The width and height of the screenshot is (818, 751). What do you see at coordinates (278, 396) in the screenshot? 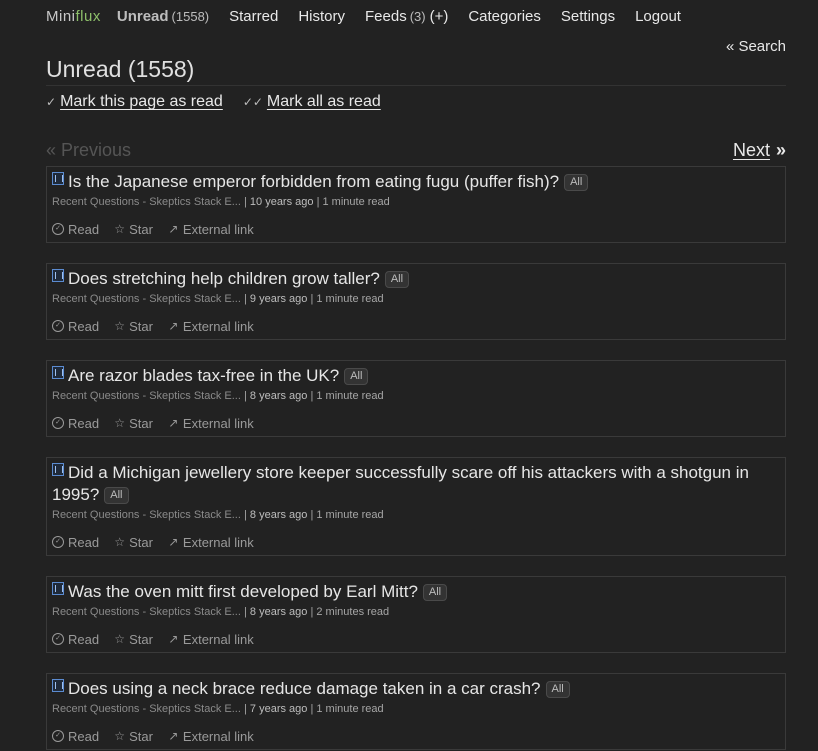
I see `entry-time: 8 years ago` at bounding box center [278, 396].